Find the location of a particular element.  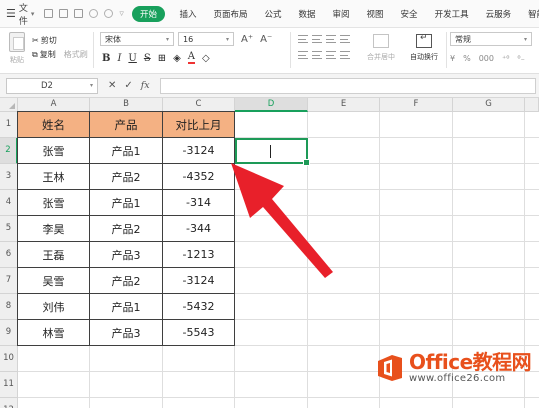

row-header-12: 12 is located at coordinates (9, 403).